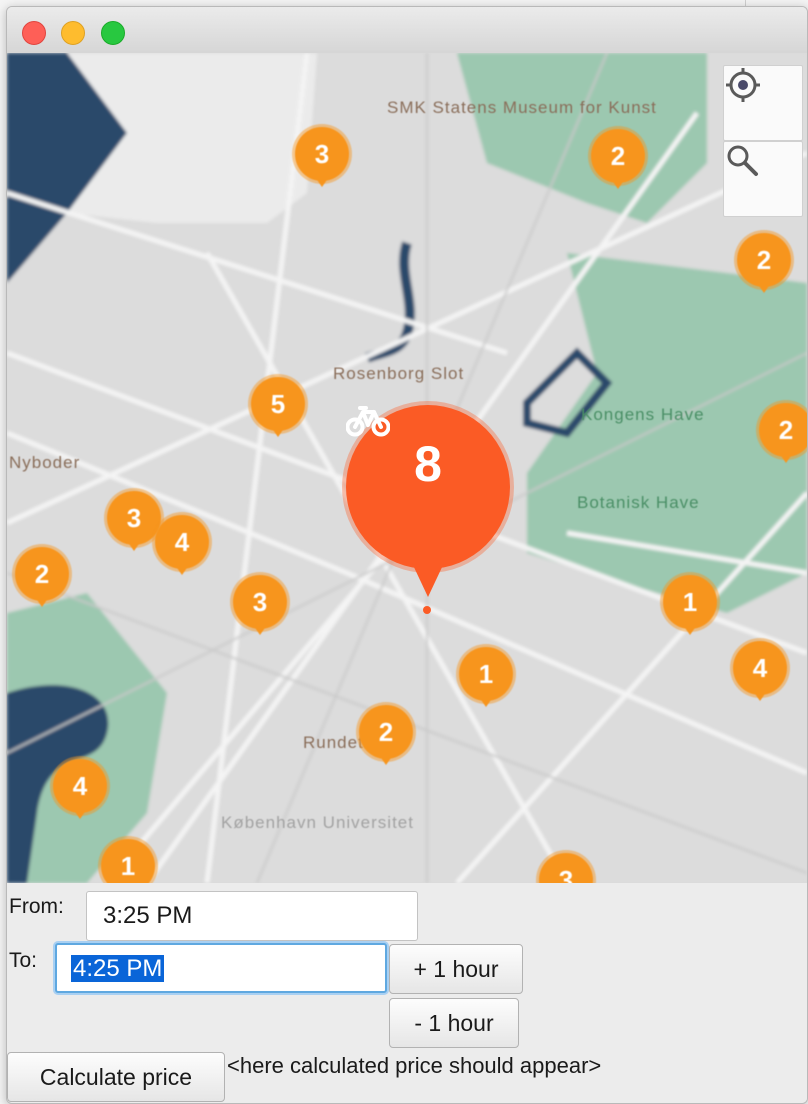  Describe the element at coordinates (454, 1023) in the screenshot. I see `minus-hour-button: - 1 hour` at that location.